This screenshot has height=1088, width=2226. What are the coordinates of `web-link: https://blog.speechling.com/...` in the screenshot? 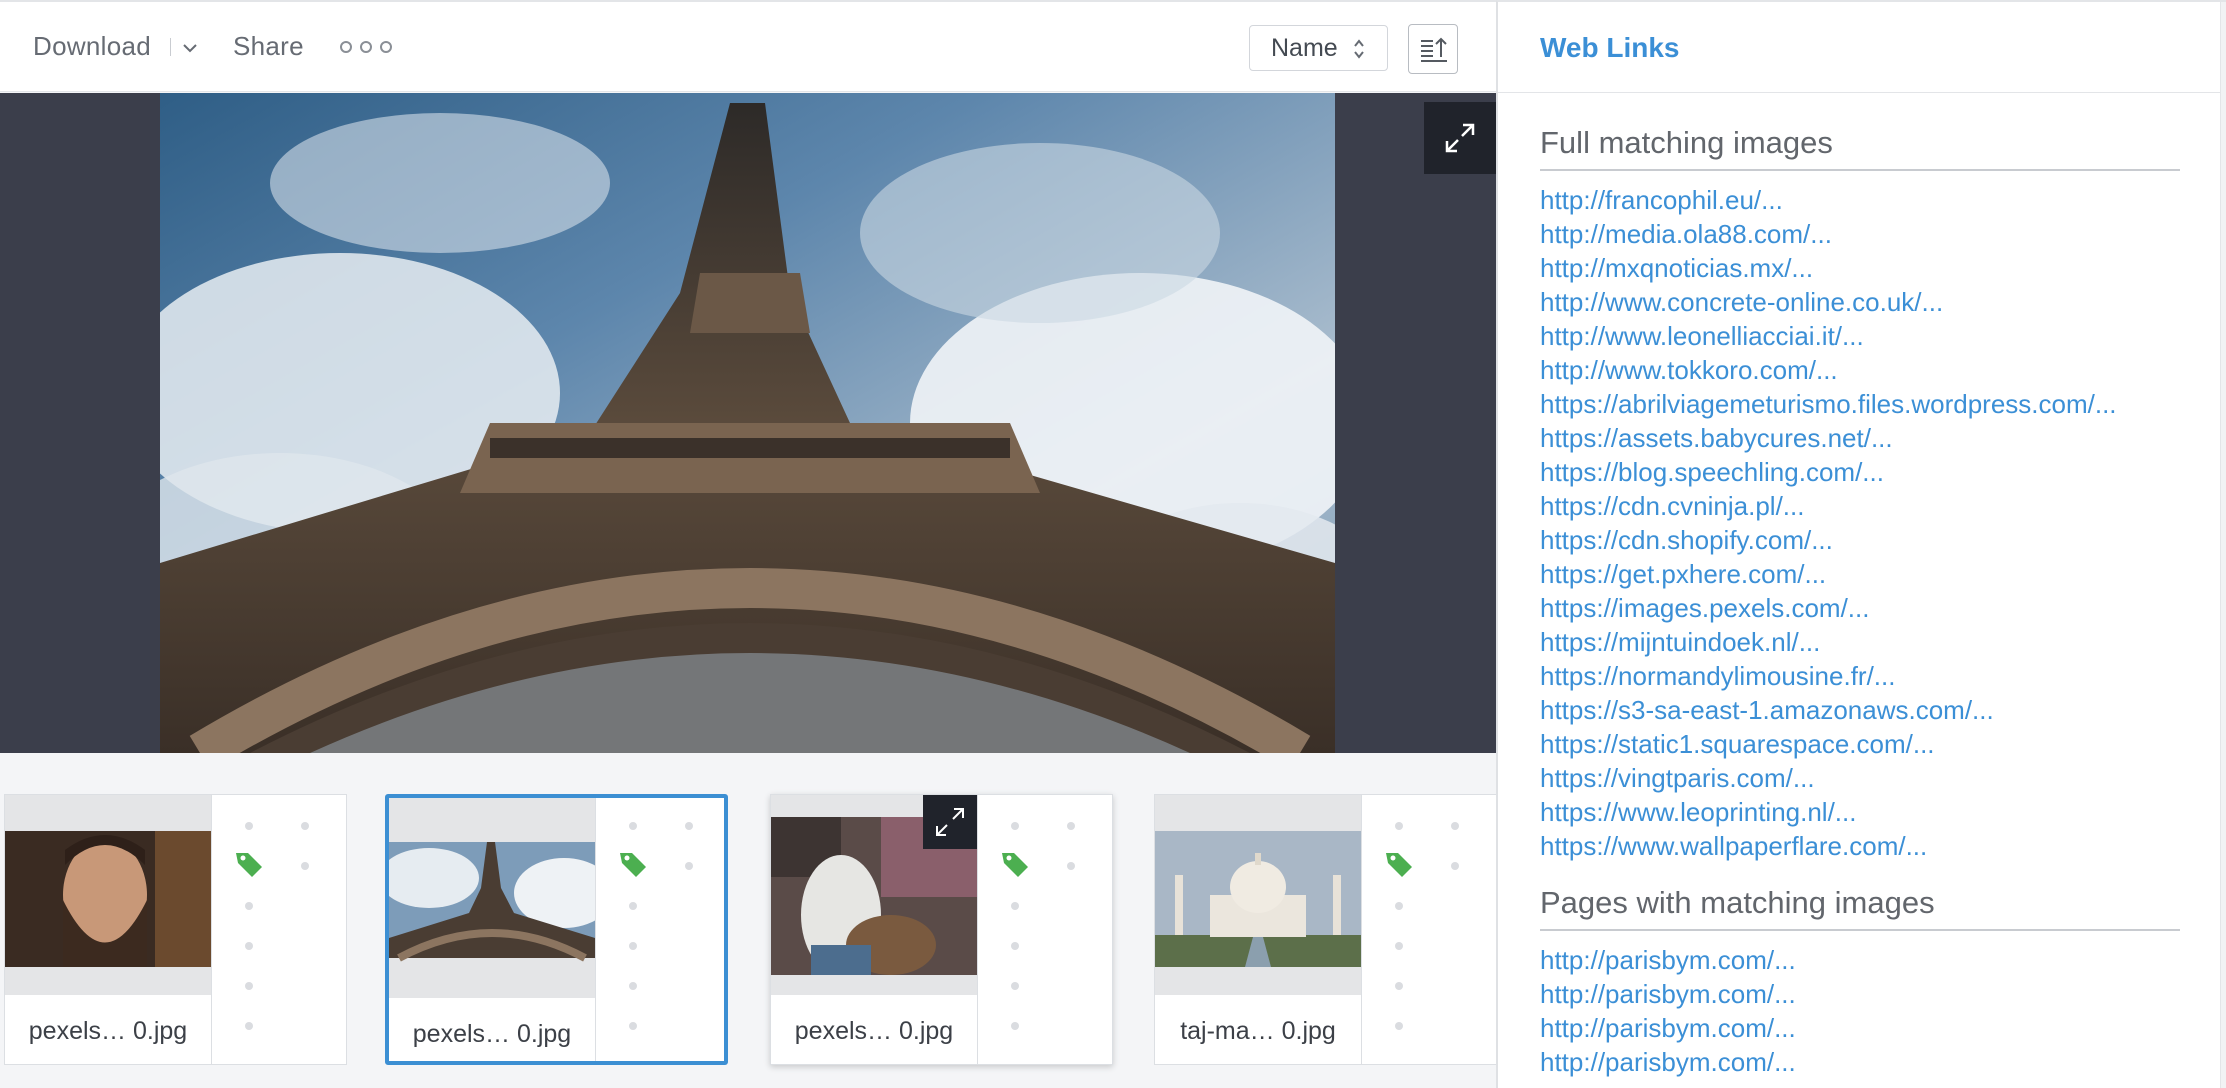 It's located at (1870, 472).